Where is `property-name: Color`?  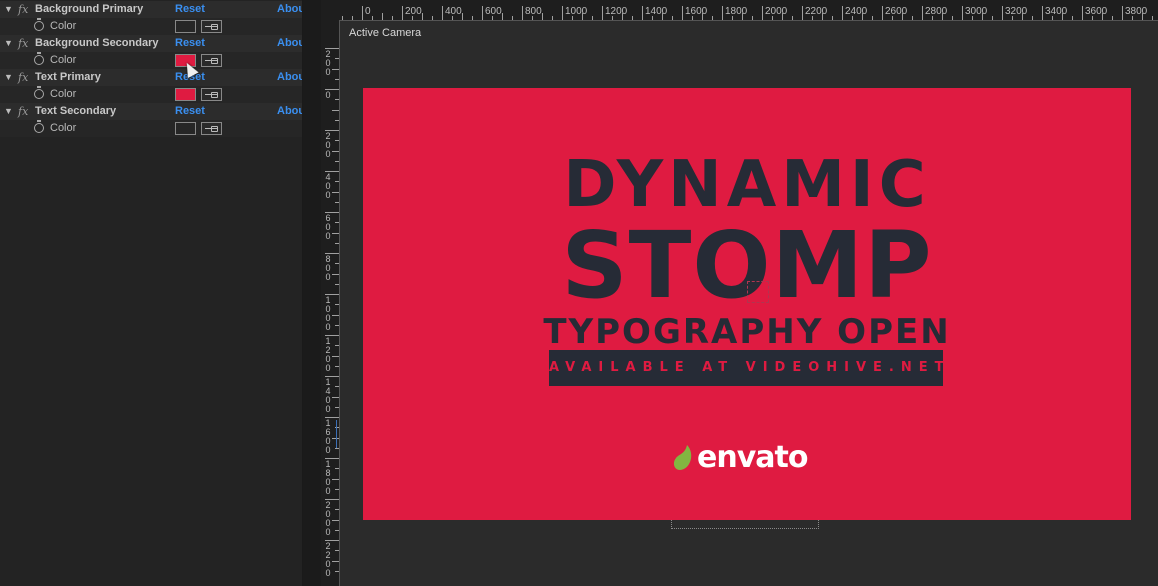
property-name: Color is located at coordinates (63, 26).